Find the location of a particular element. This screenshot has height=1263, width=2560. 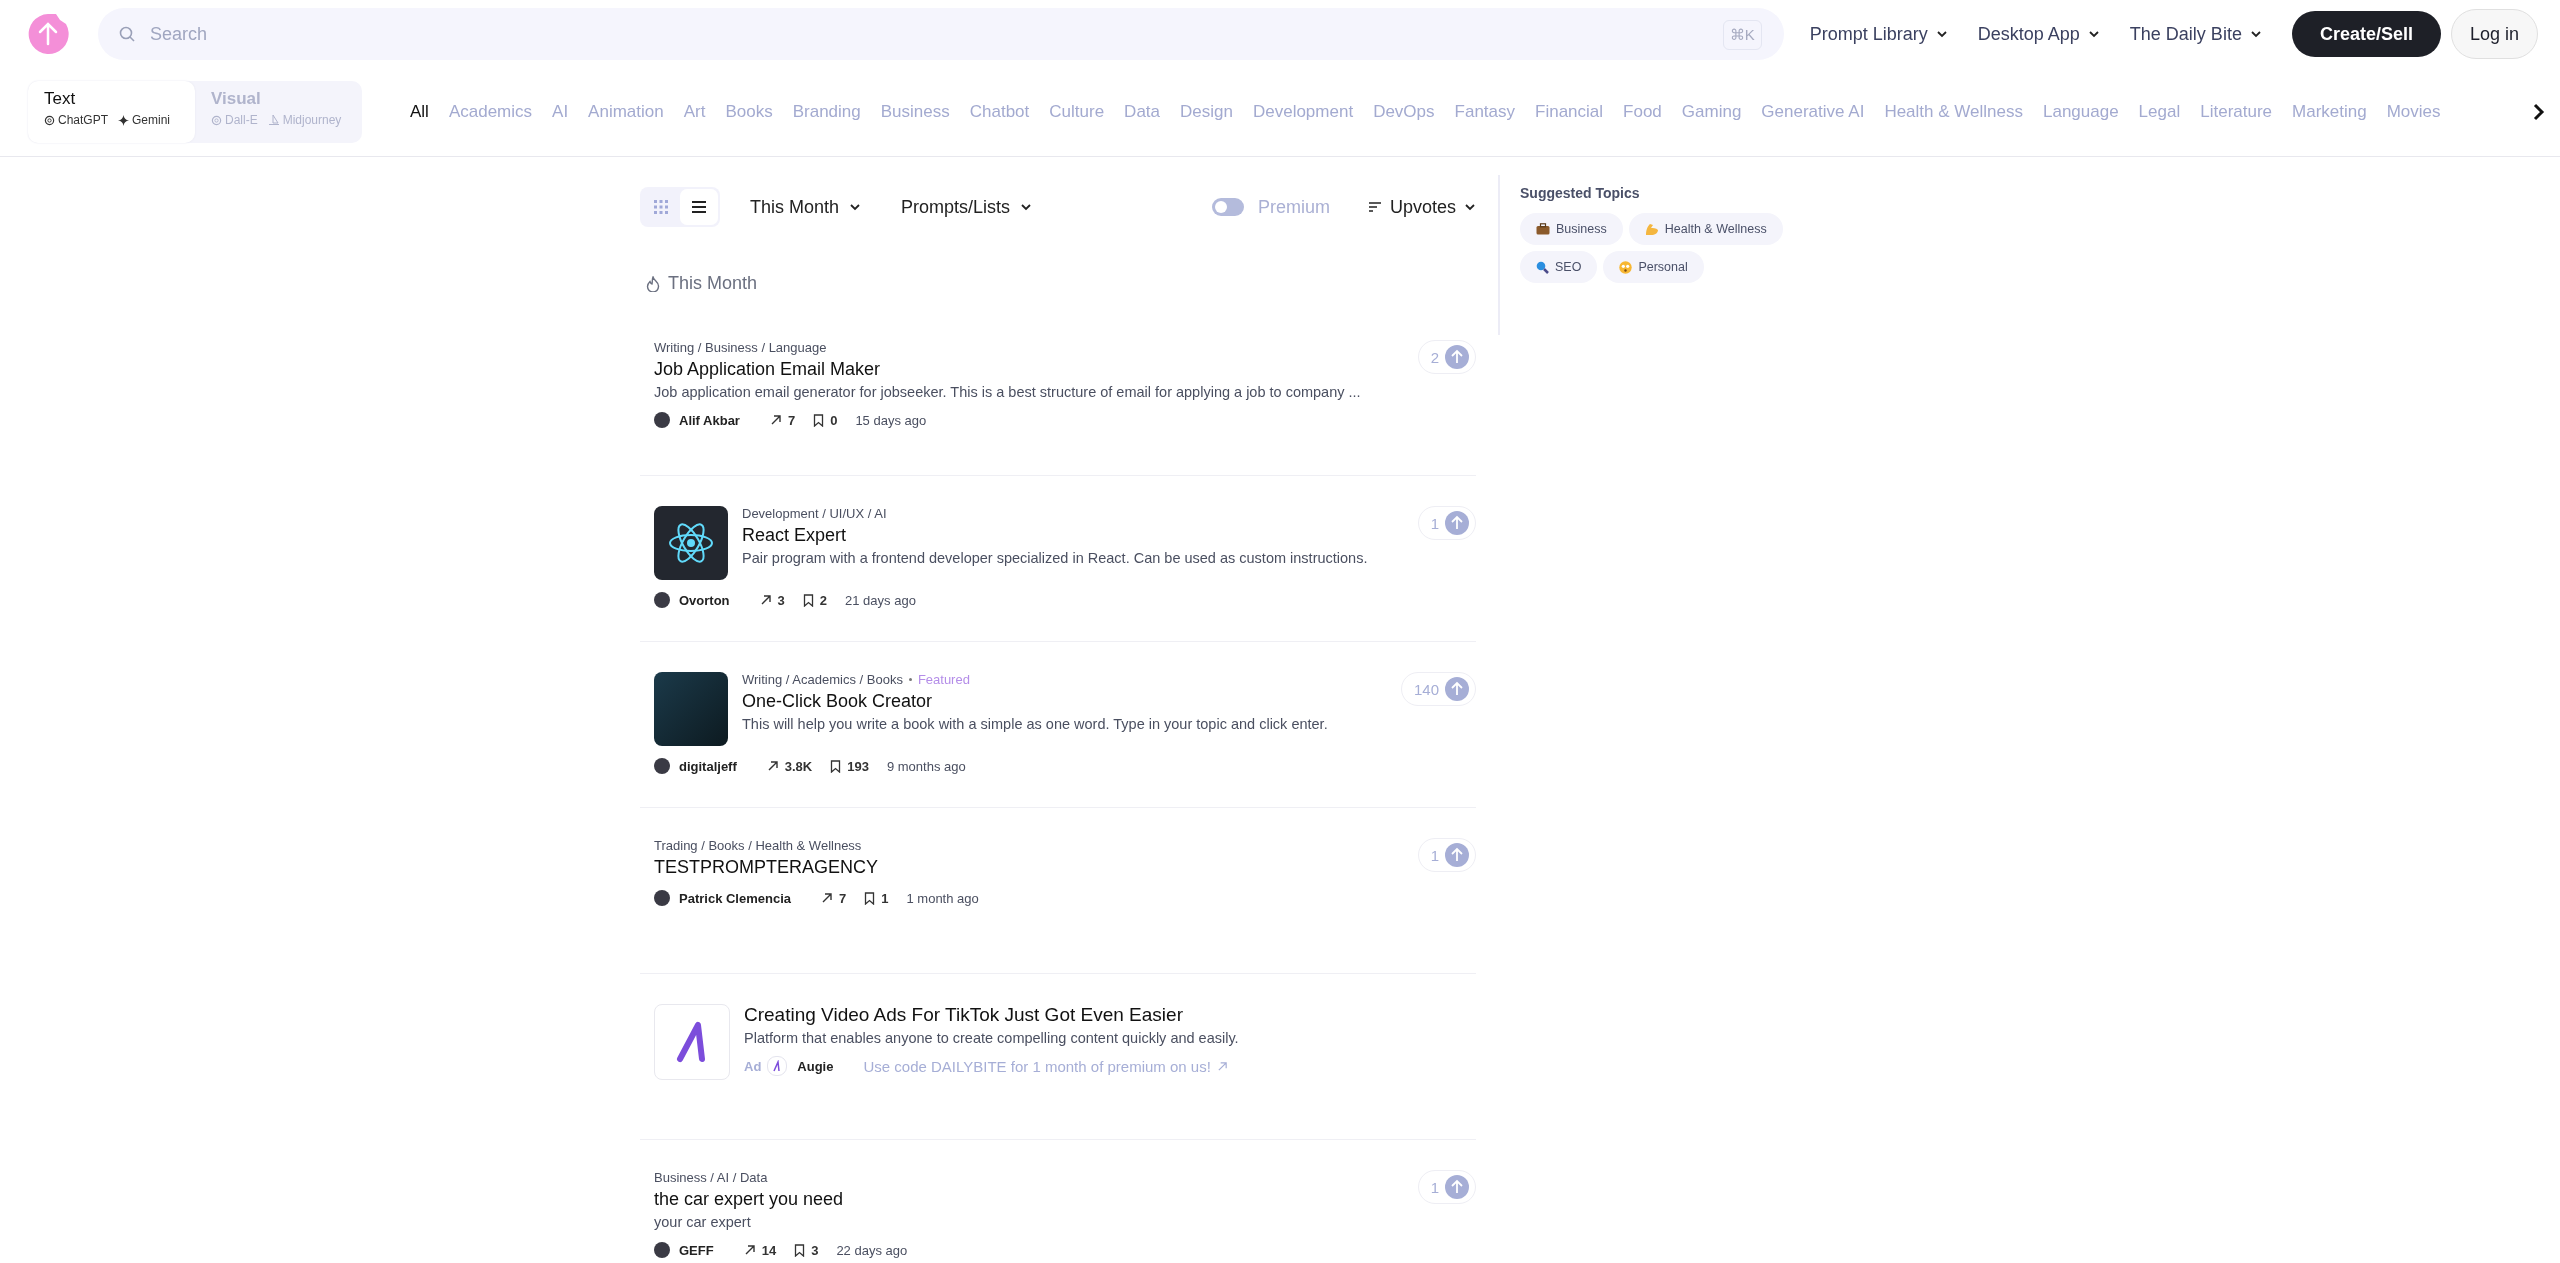

category-tab: Fantasy is located at coordinates (1485, 112).